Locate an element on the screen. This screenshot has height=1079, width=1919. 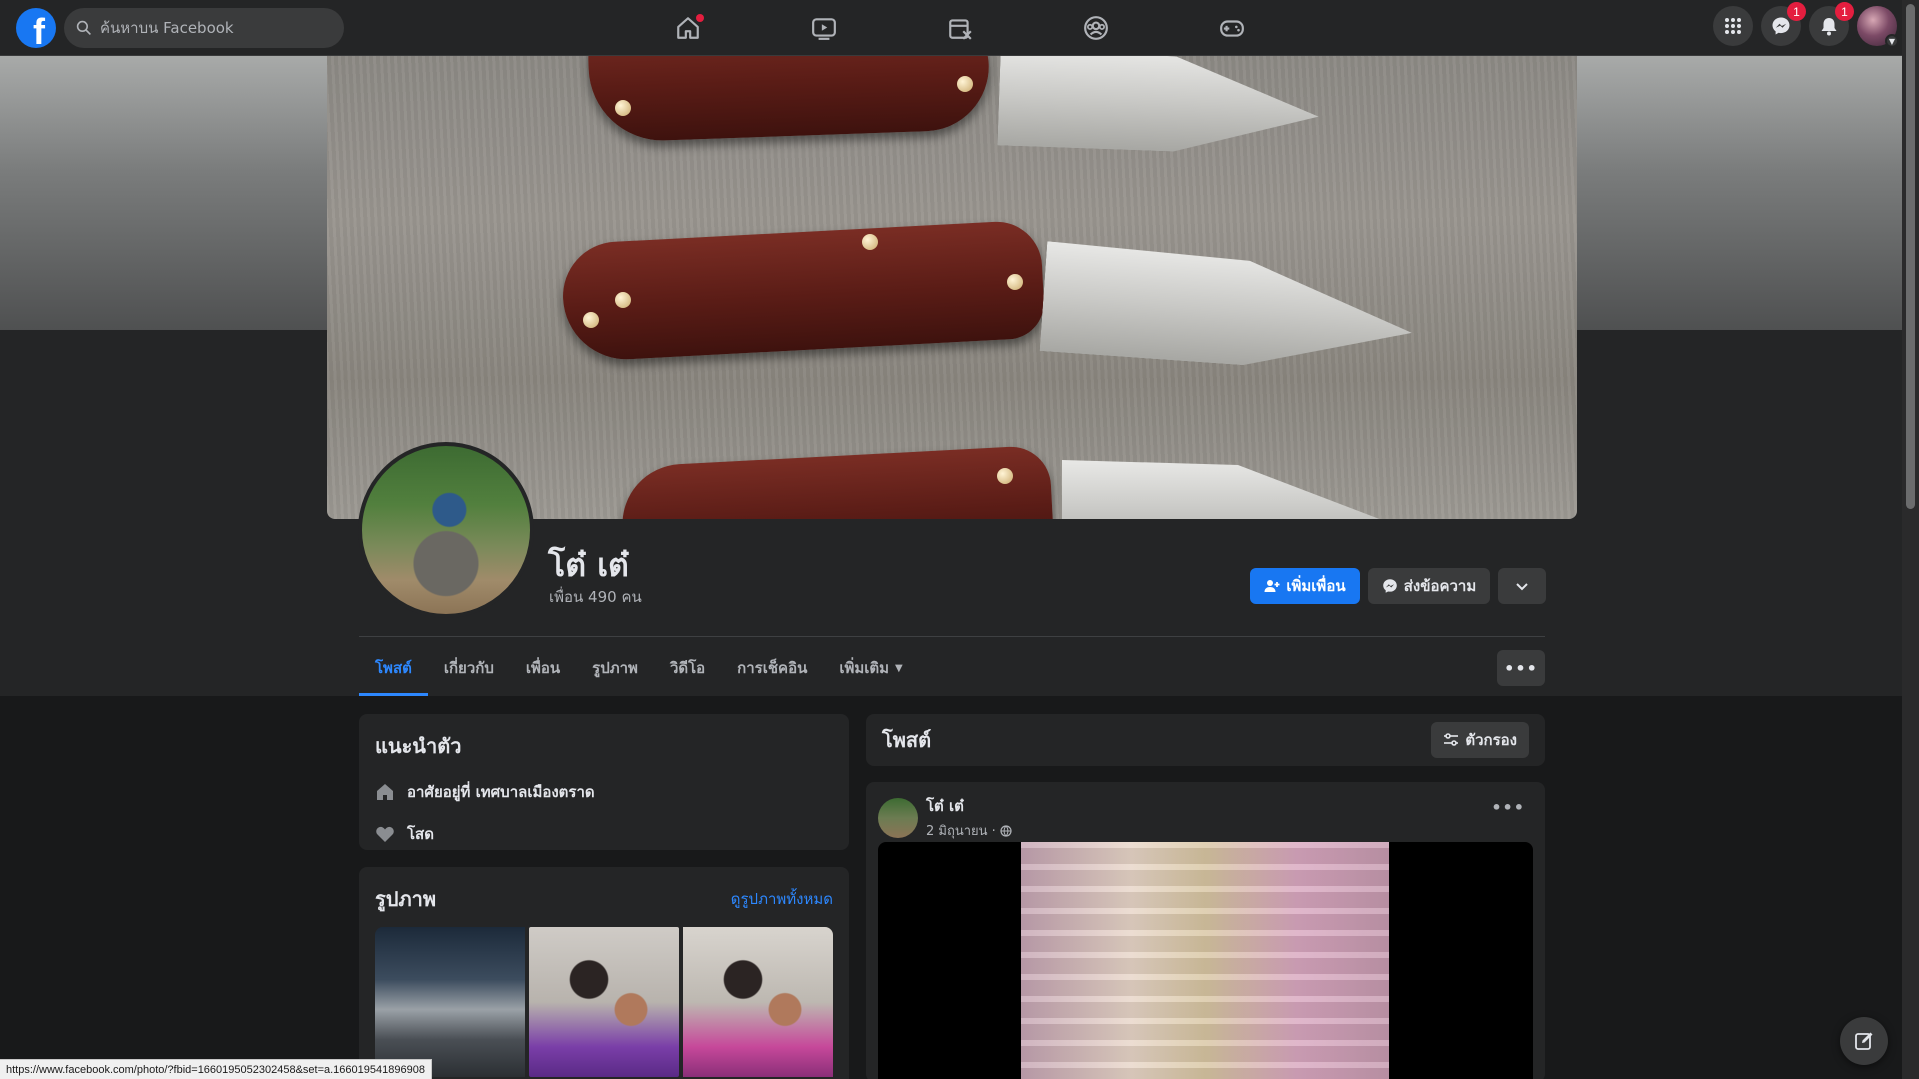
add-friend-button: เพิ่มเพื่อน is located at coordinates (1305, 586).